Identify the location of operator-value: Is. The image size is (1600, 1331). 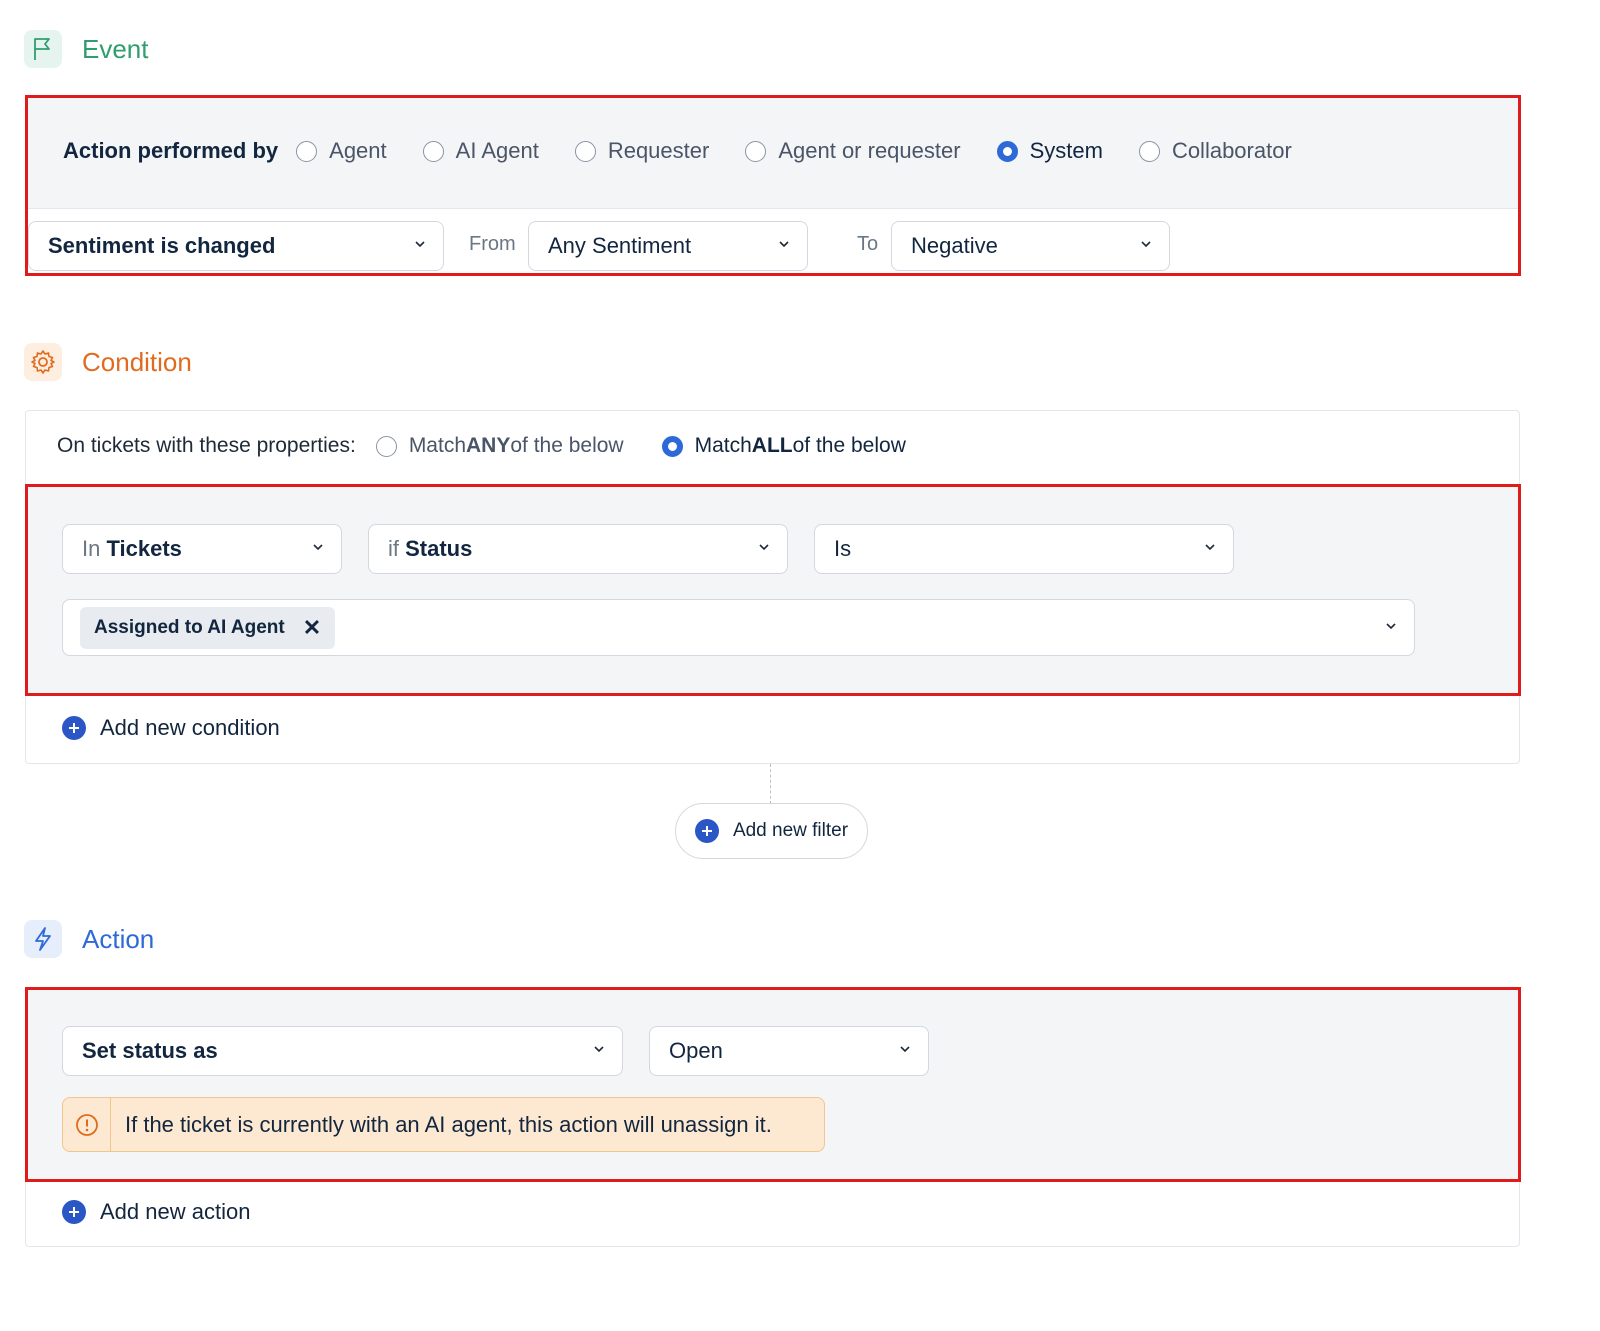
(843, 548).